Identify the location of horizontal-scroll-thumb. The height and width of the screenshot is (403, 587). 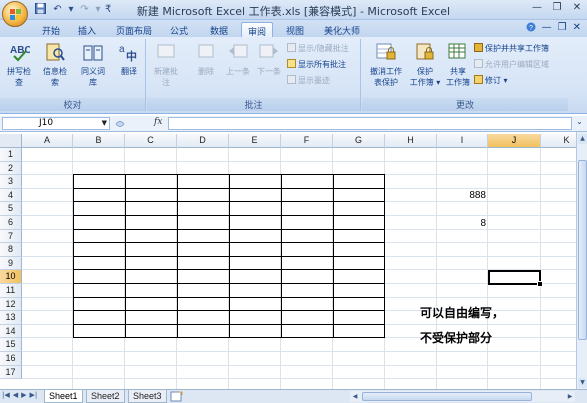
(447, 396).